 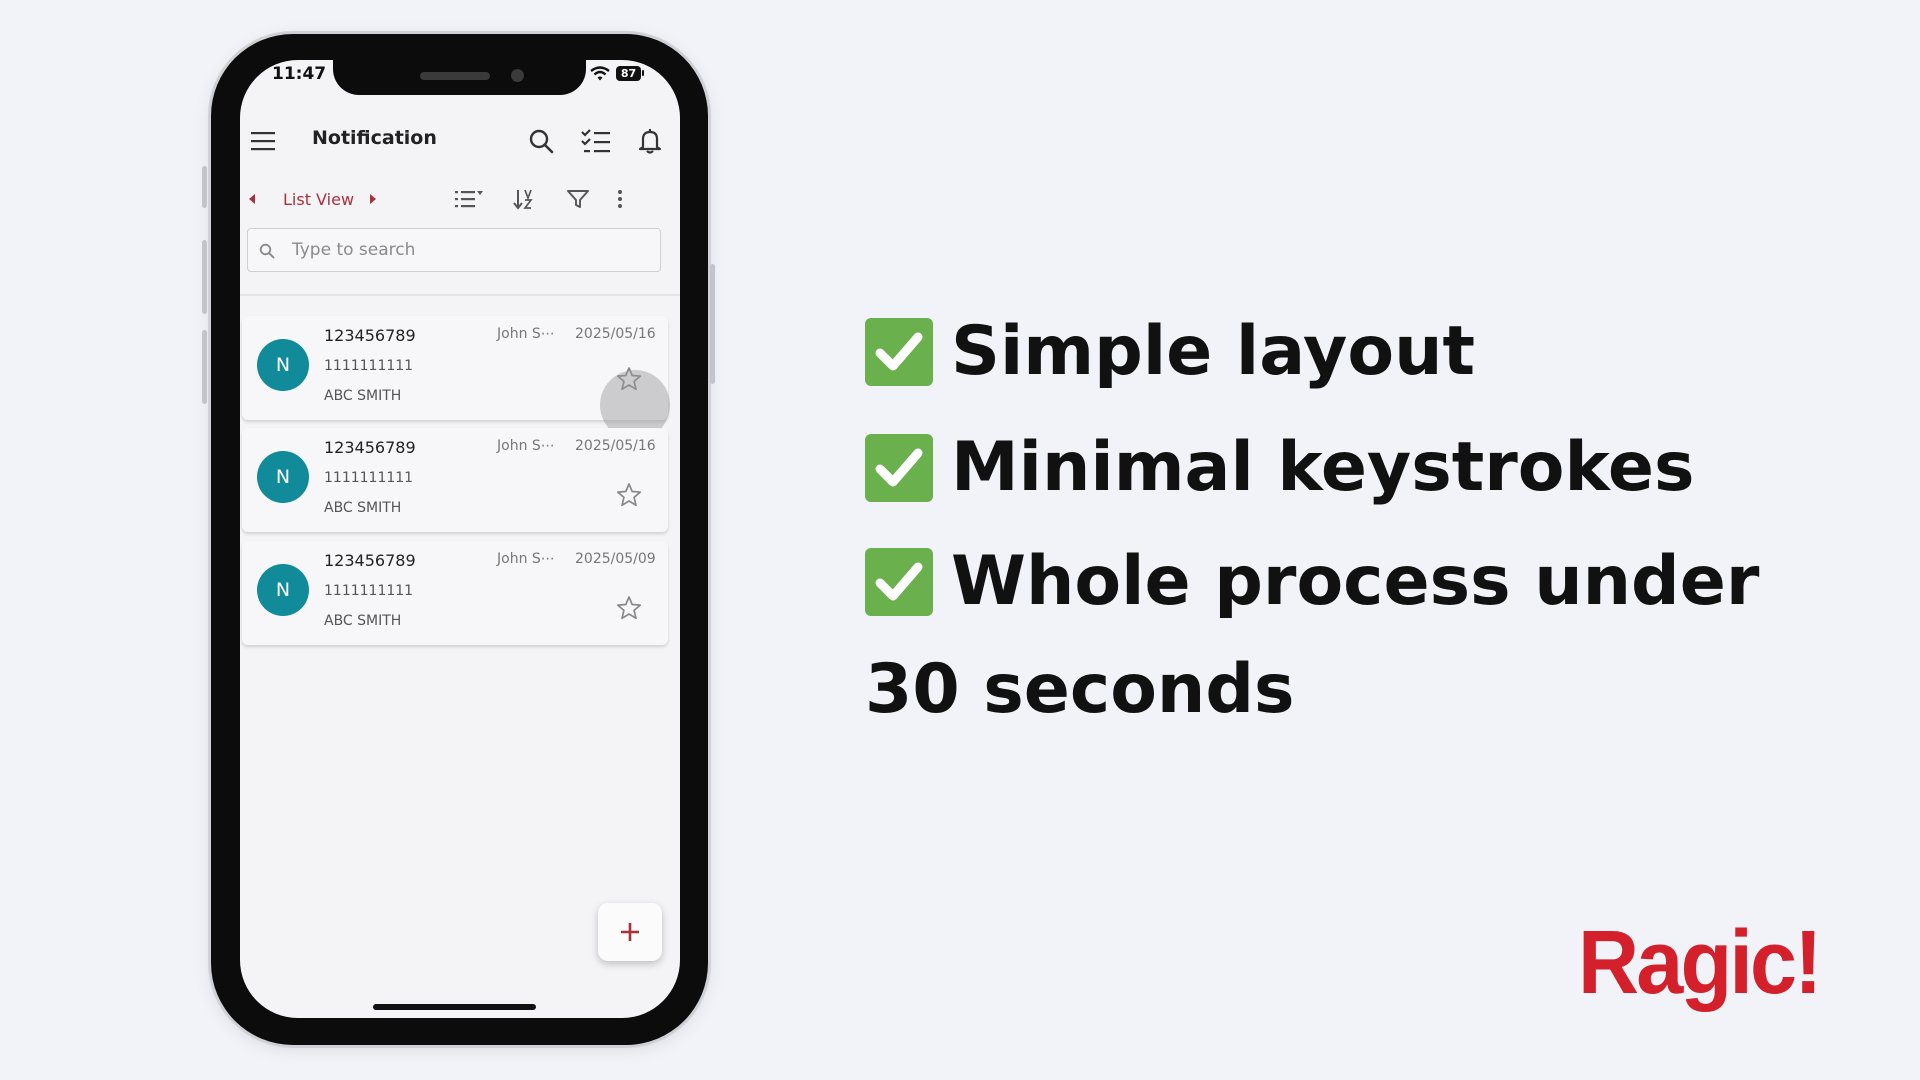 What do you see at coordinates (374, 138) in the screenshot?
I see `page-title: Notification` at bounding box center [374, 138].